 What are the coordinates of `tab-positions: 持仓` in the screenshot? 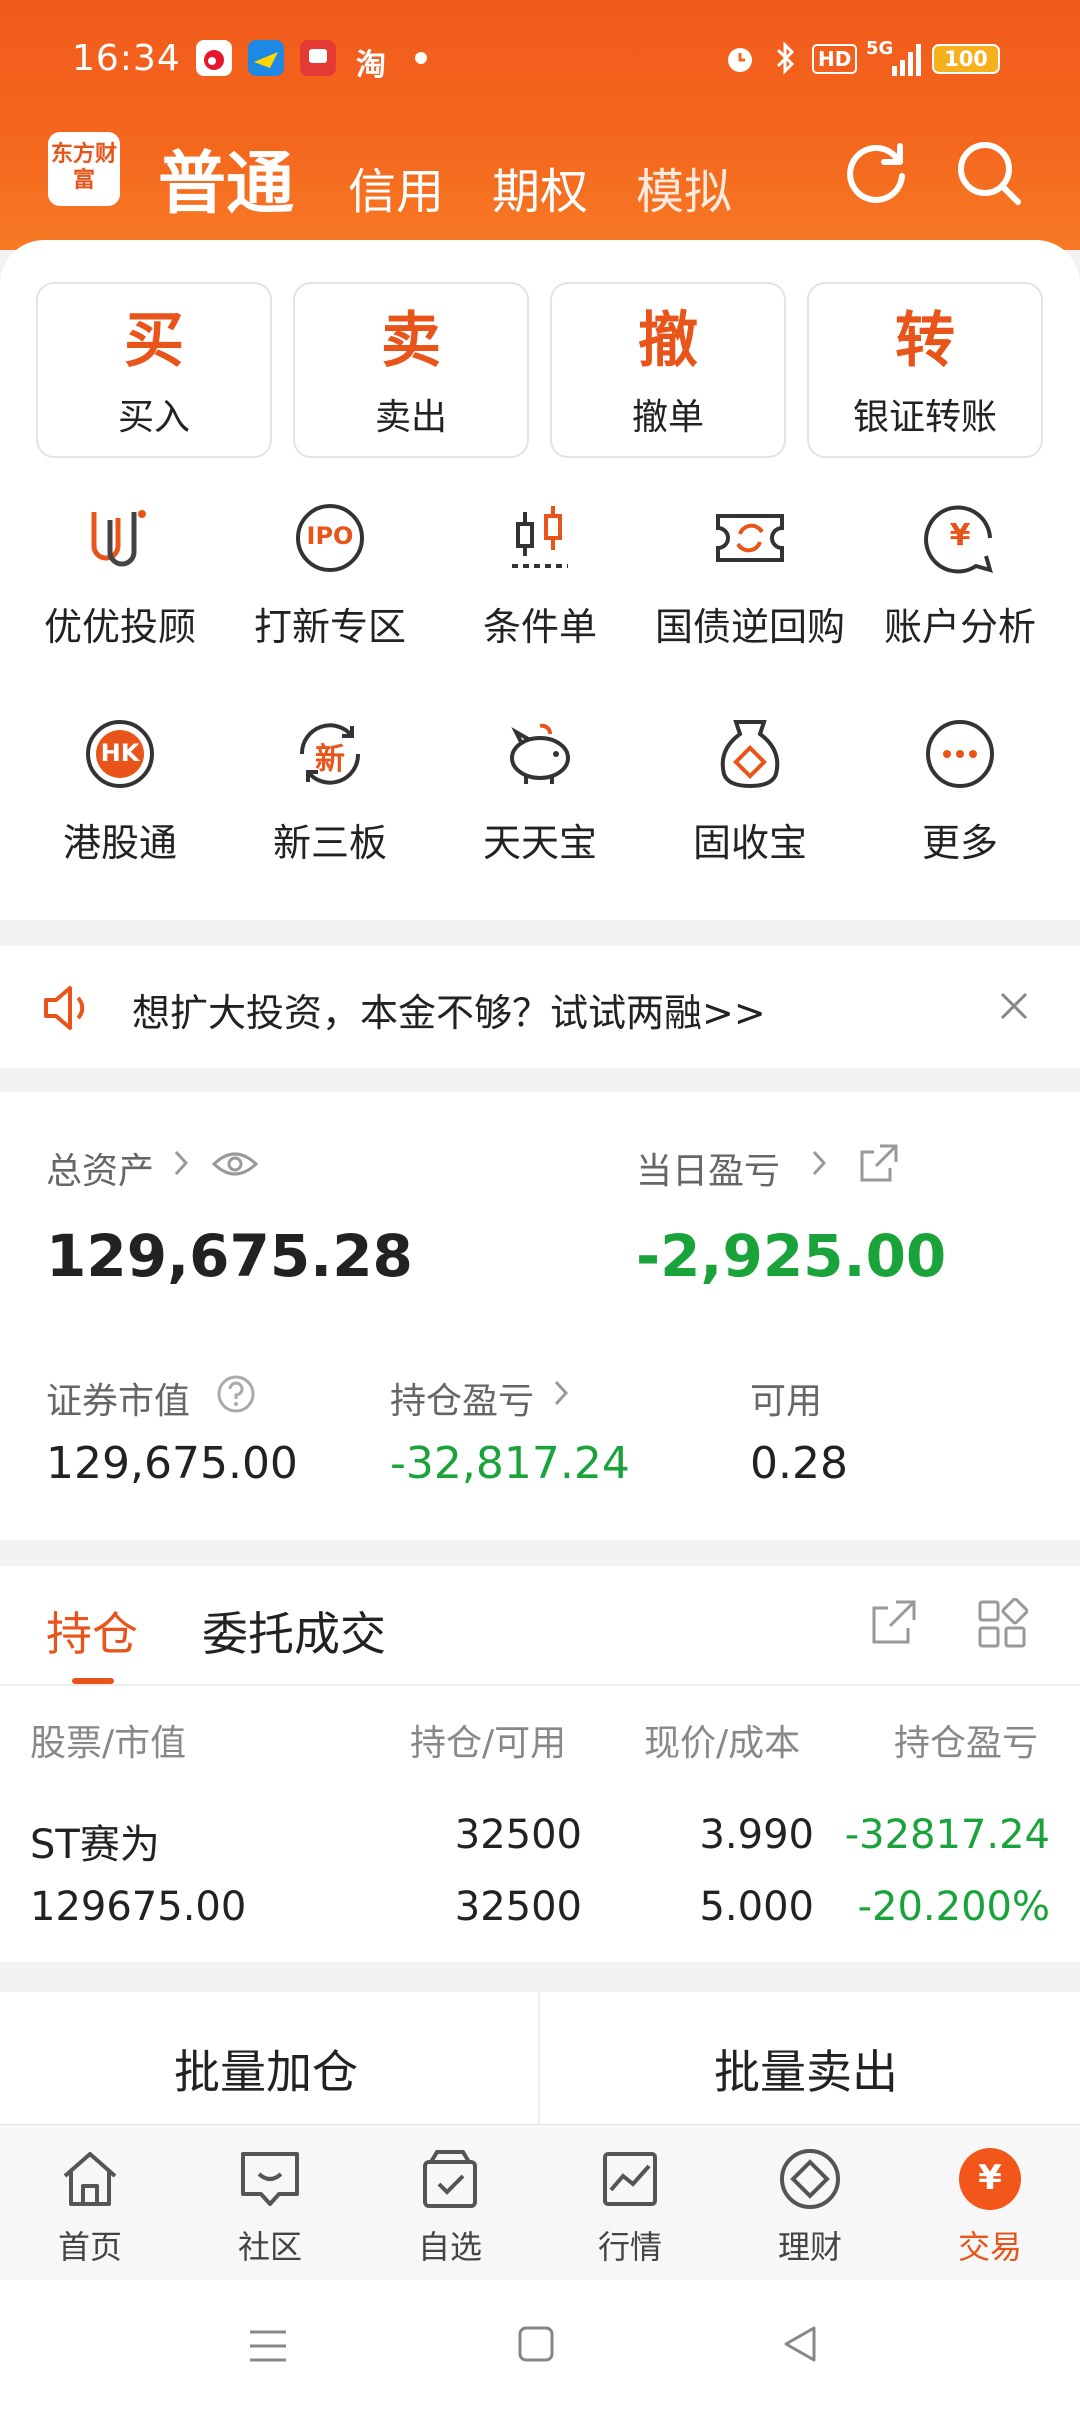 It's located at (92, 1631).